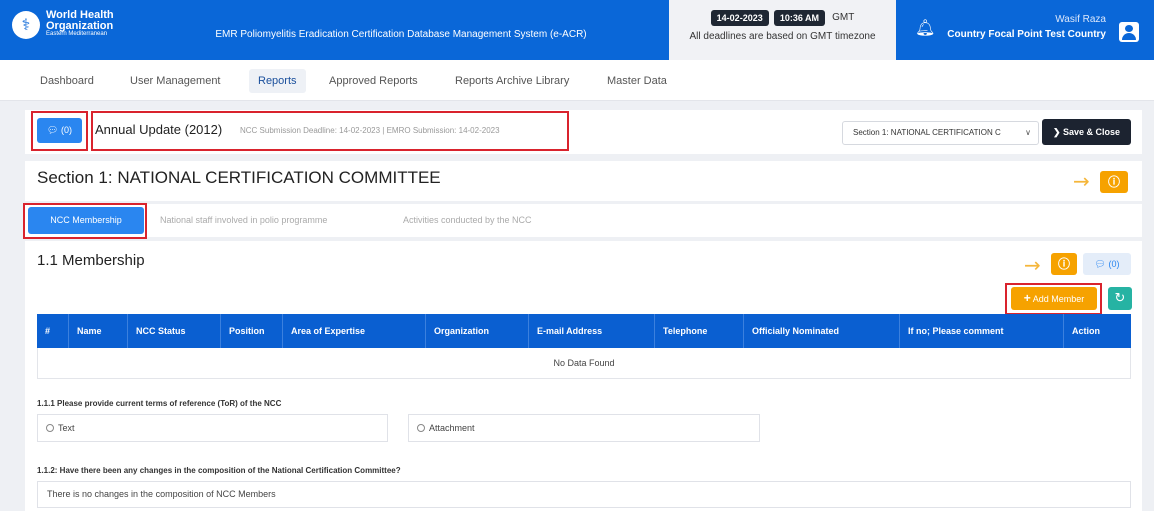 This screenshot has width=1154, height=511. What do you see at coordinates (1026, 34) in the screenshot?
I see `user-role: Country Focal Point Test Country` at bounding box center [1026, 34].